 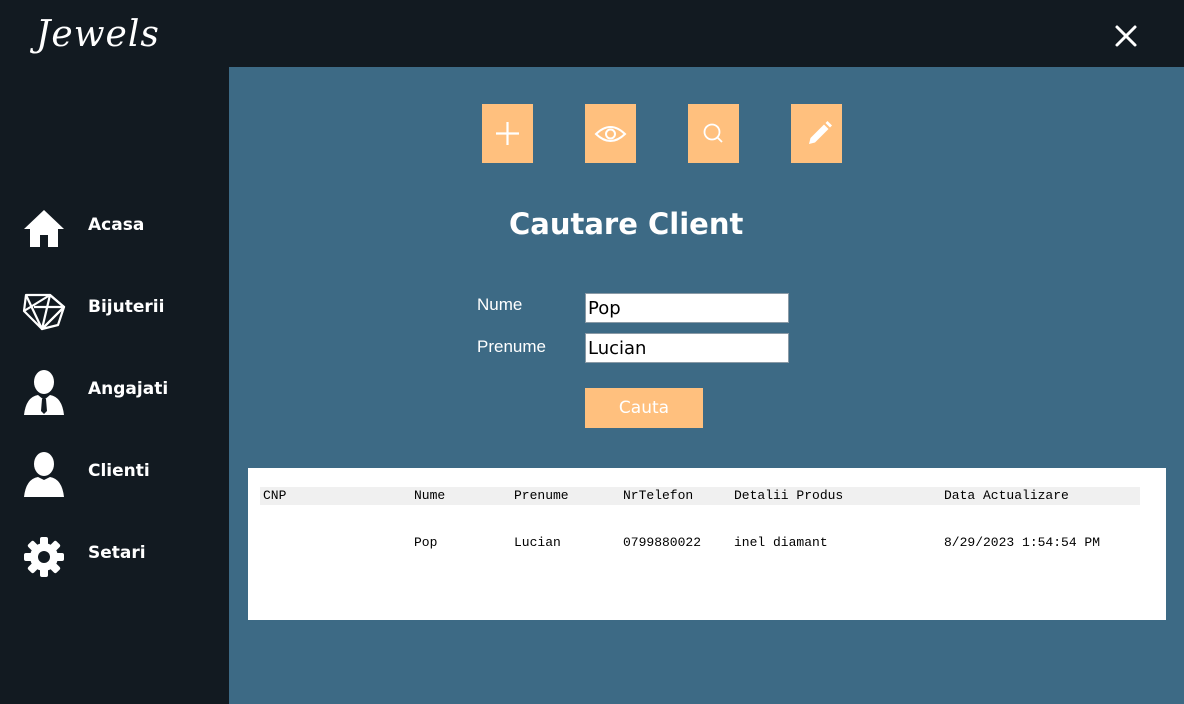 I want to click on nume-label: Nume, so click(x=500, y=304).